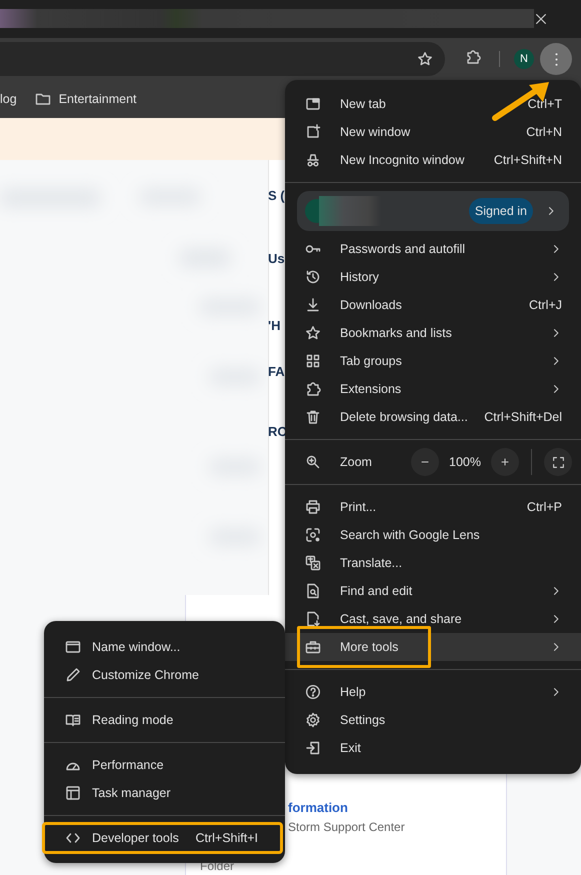 Image resolution: width=581 pixels, height=875 pixels. What do you see at coordinates (276, 258) in the screenshot?
I see `heading-text: Us` at bounding box center [276, 258].